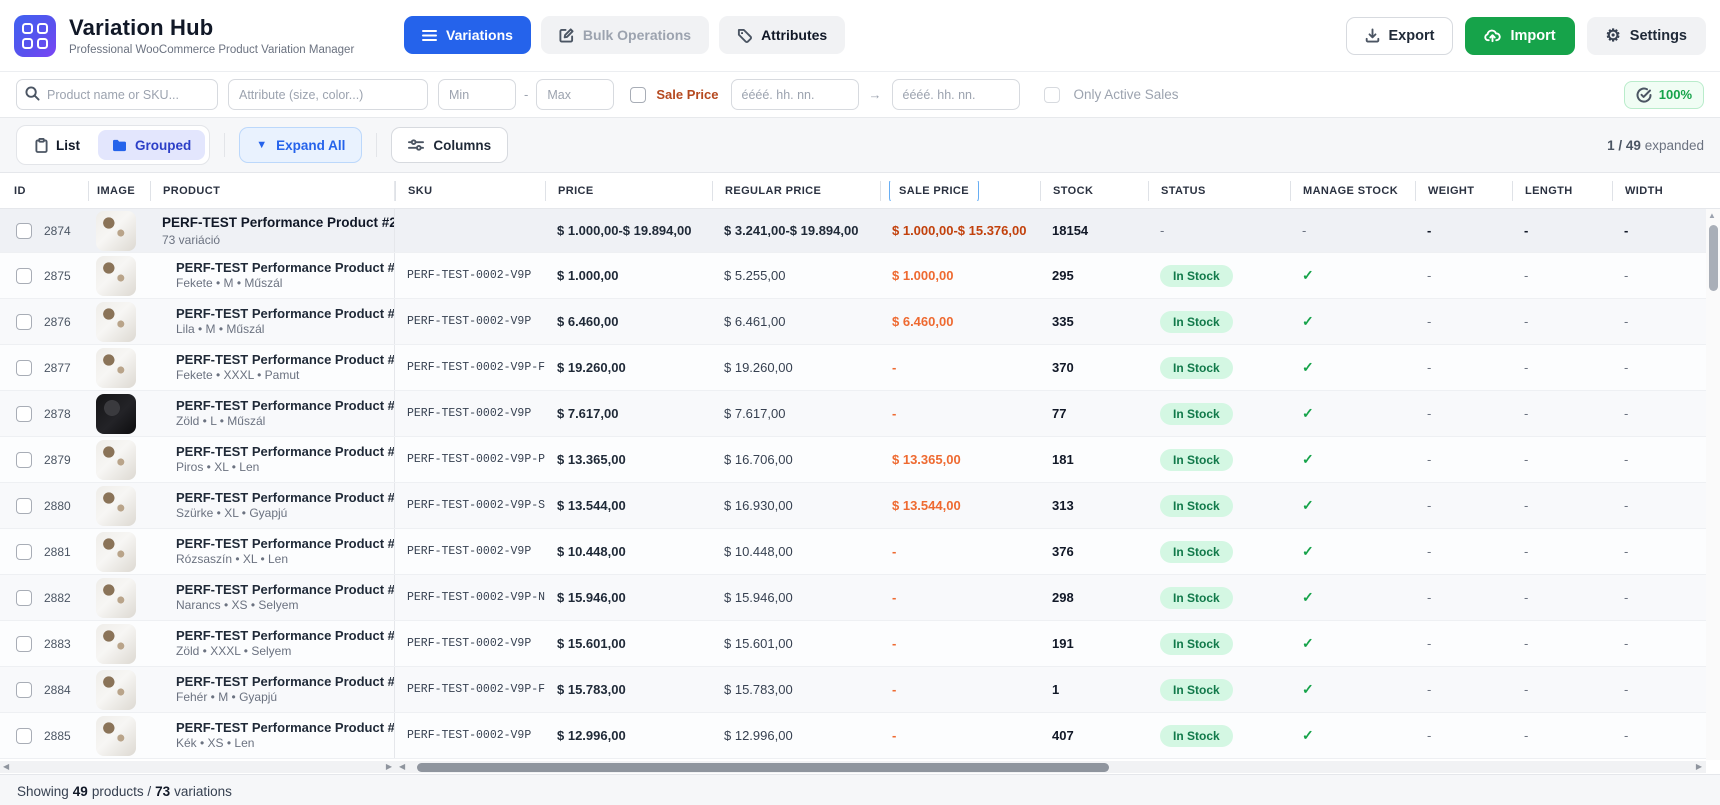 The width and height of the screenshot is (1720, 805). I want to click on expand-all-button: ▼ Expand All, so click(301, 145).